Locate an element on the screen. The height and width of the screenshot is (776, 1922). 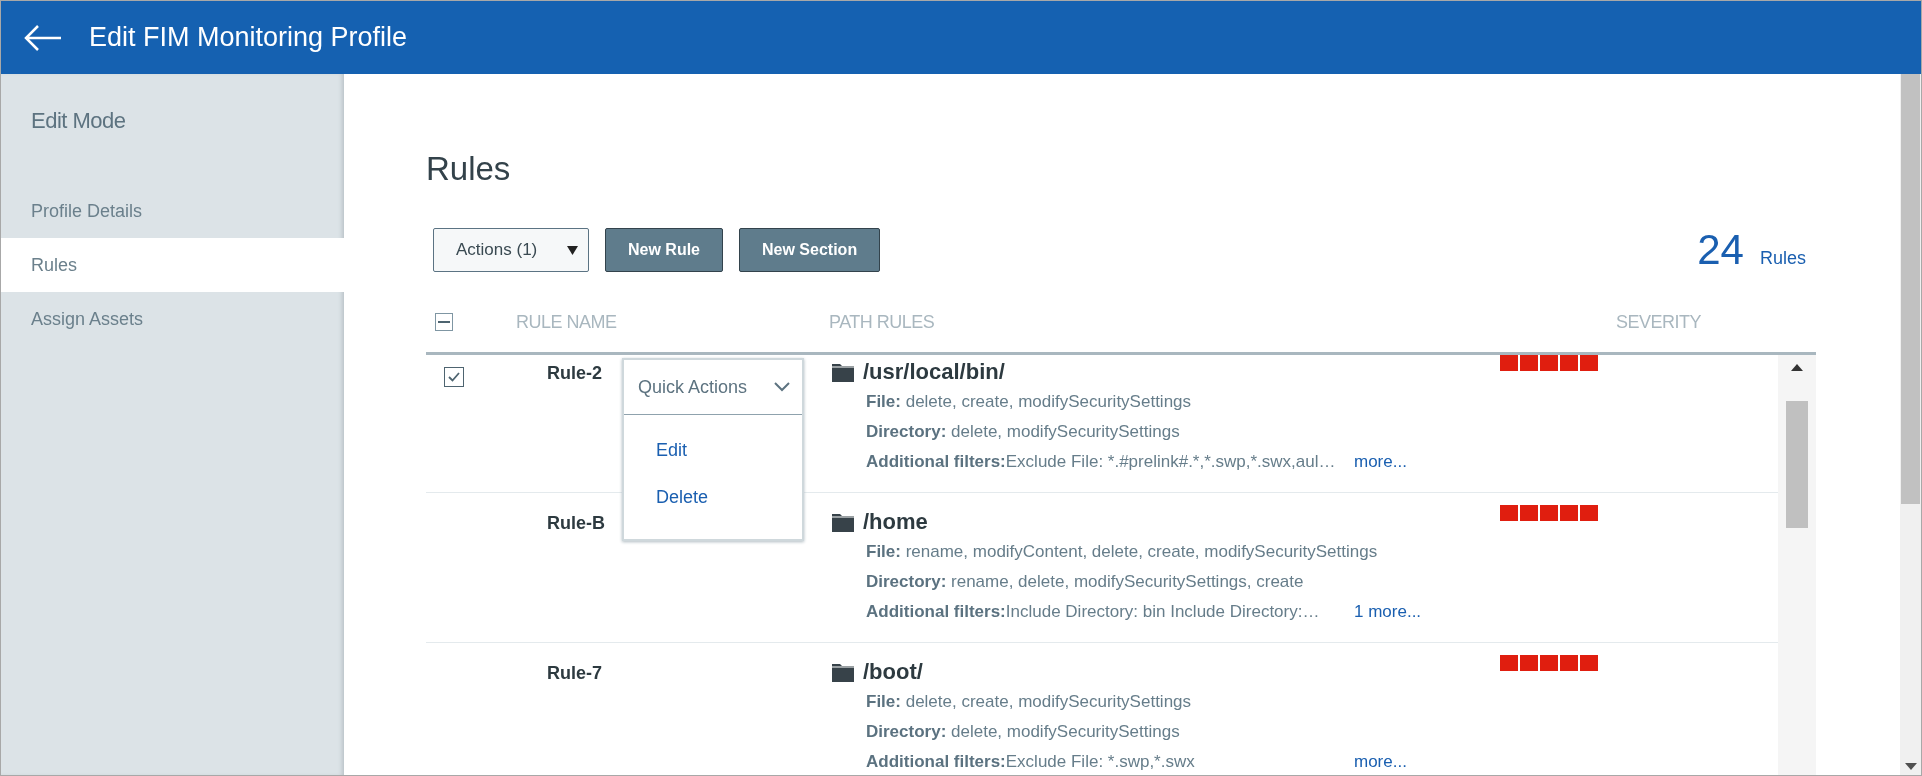
rule-name: Rule-7 is located at coordinates (574, 673).